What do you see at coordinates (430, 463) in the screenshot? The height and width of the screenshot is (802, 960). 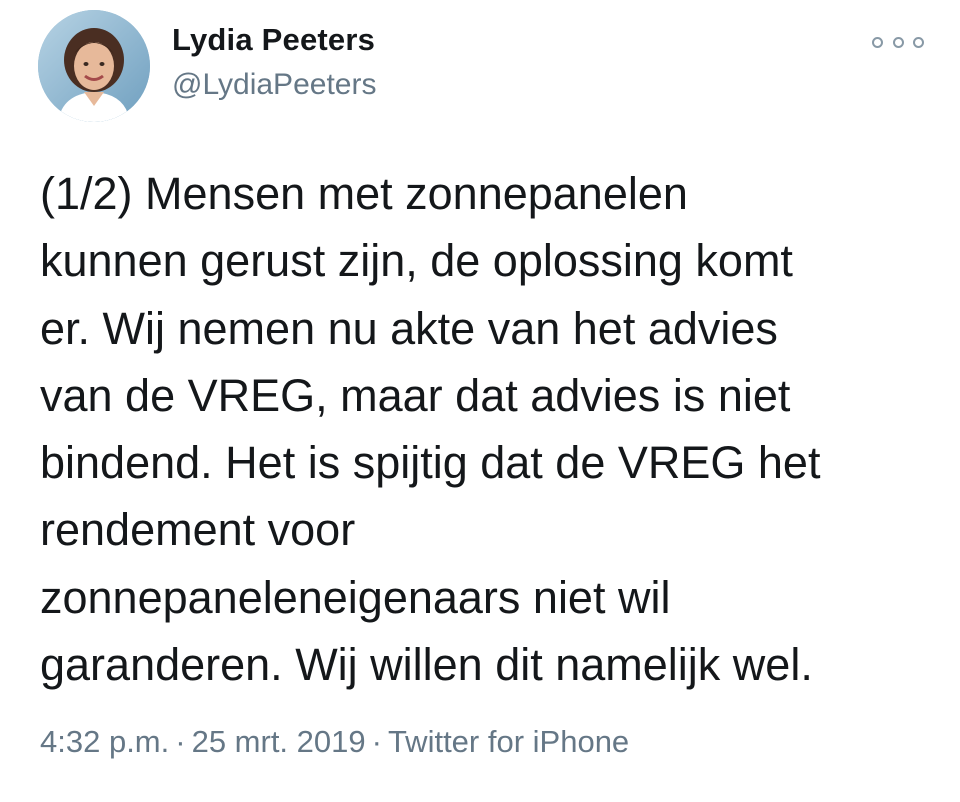 I see `tweet-text-line: bindend. Het is spijtig dat de VREG het` at bounding box center [430, 463].